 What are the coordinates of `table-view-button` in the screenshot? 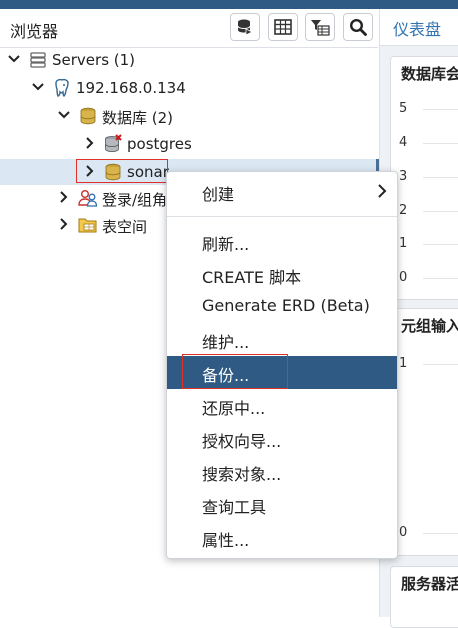 It's located at (283, 27).